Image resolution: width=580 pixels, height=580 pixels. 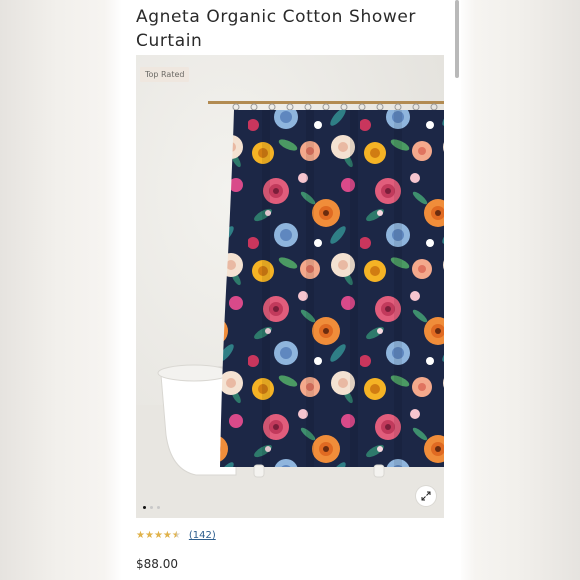 What do you see at coordinates (202, 535) in the screenshot?
I see `reviews-count-link: (142)` at bounding box center [202, 535].